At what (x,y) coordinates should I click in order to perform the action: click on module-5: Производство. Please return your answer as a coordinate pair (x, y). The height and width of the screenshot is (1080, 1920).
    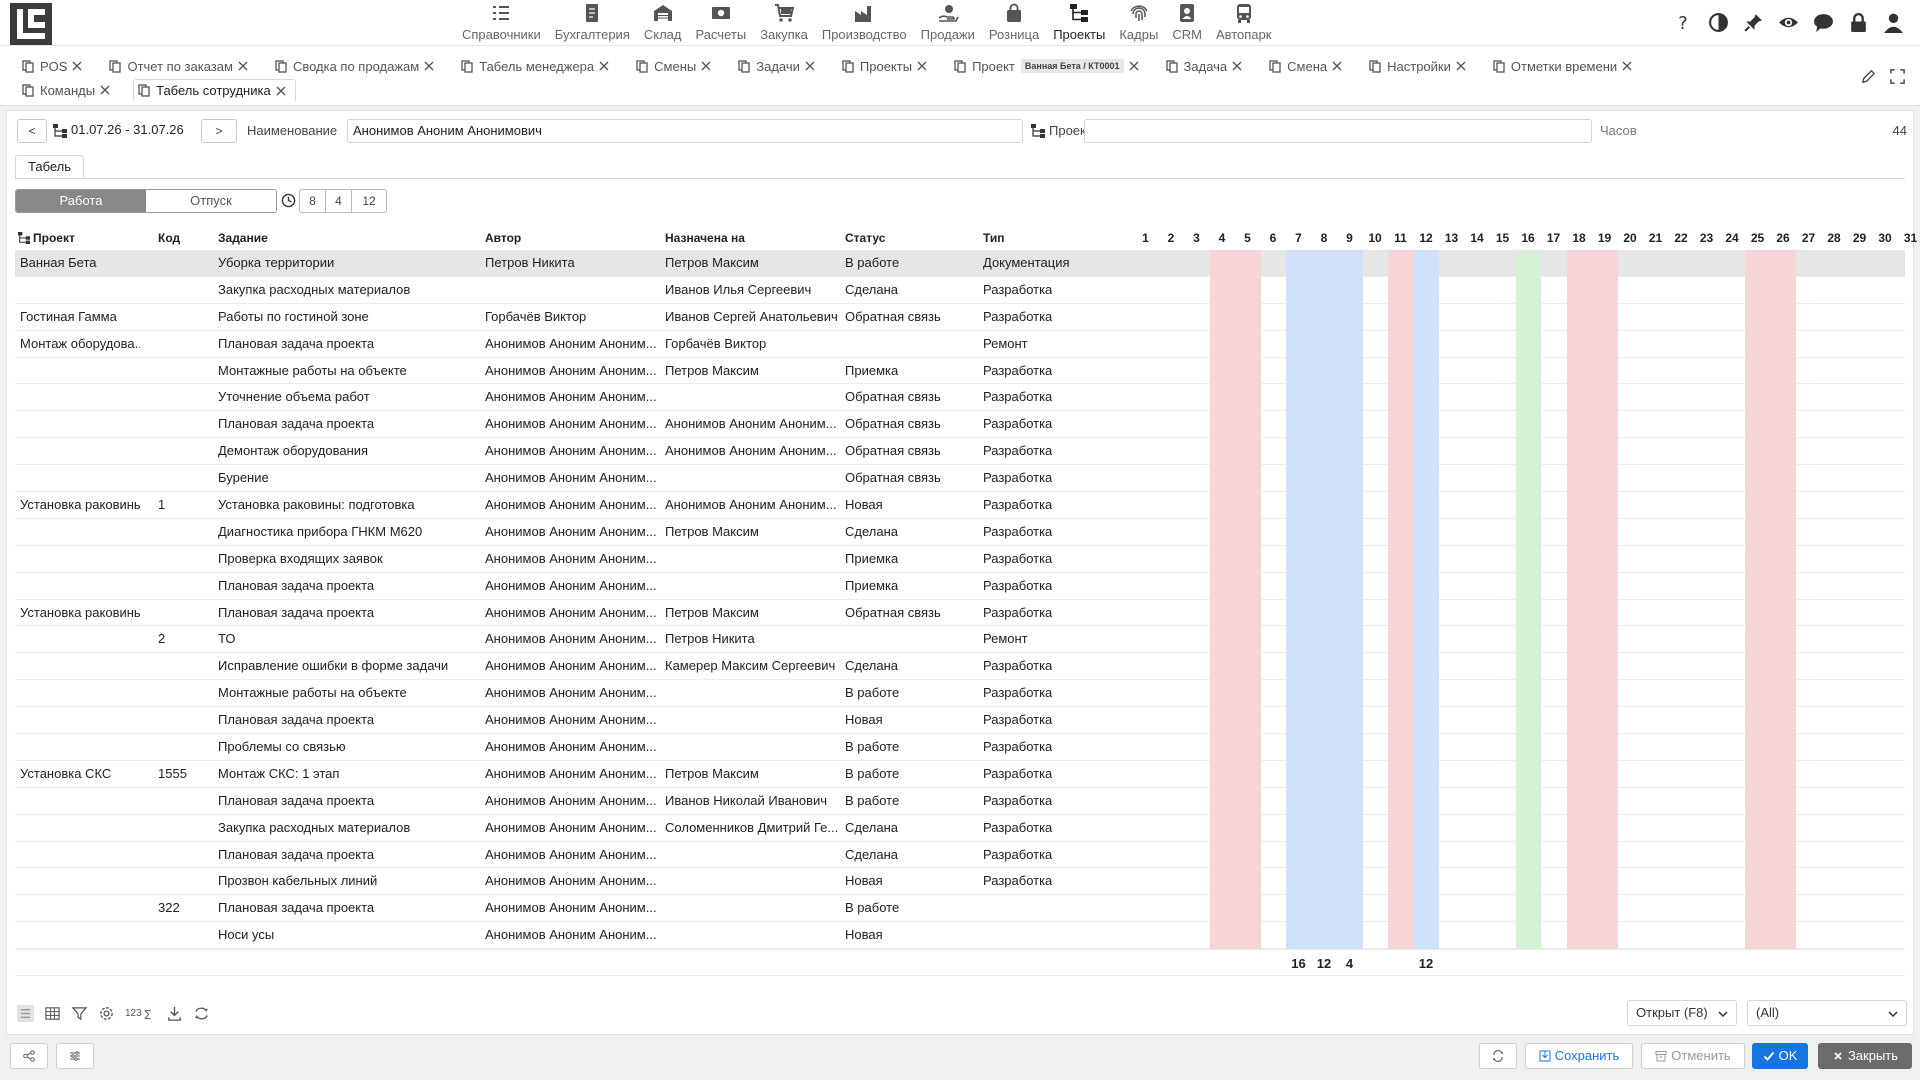
    Looking at the image, I should click on (864, 23).